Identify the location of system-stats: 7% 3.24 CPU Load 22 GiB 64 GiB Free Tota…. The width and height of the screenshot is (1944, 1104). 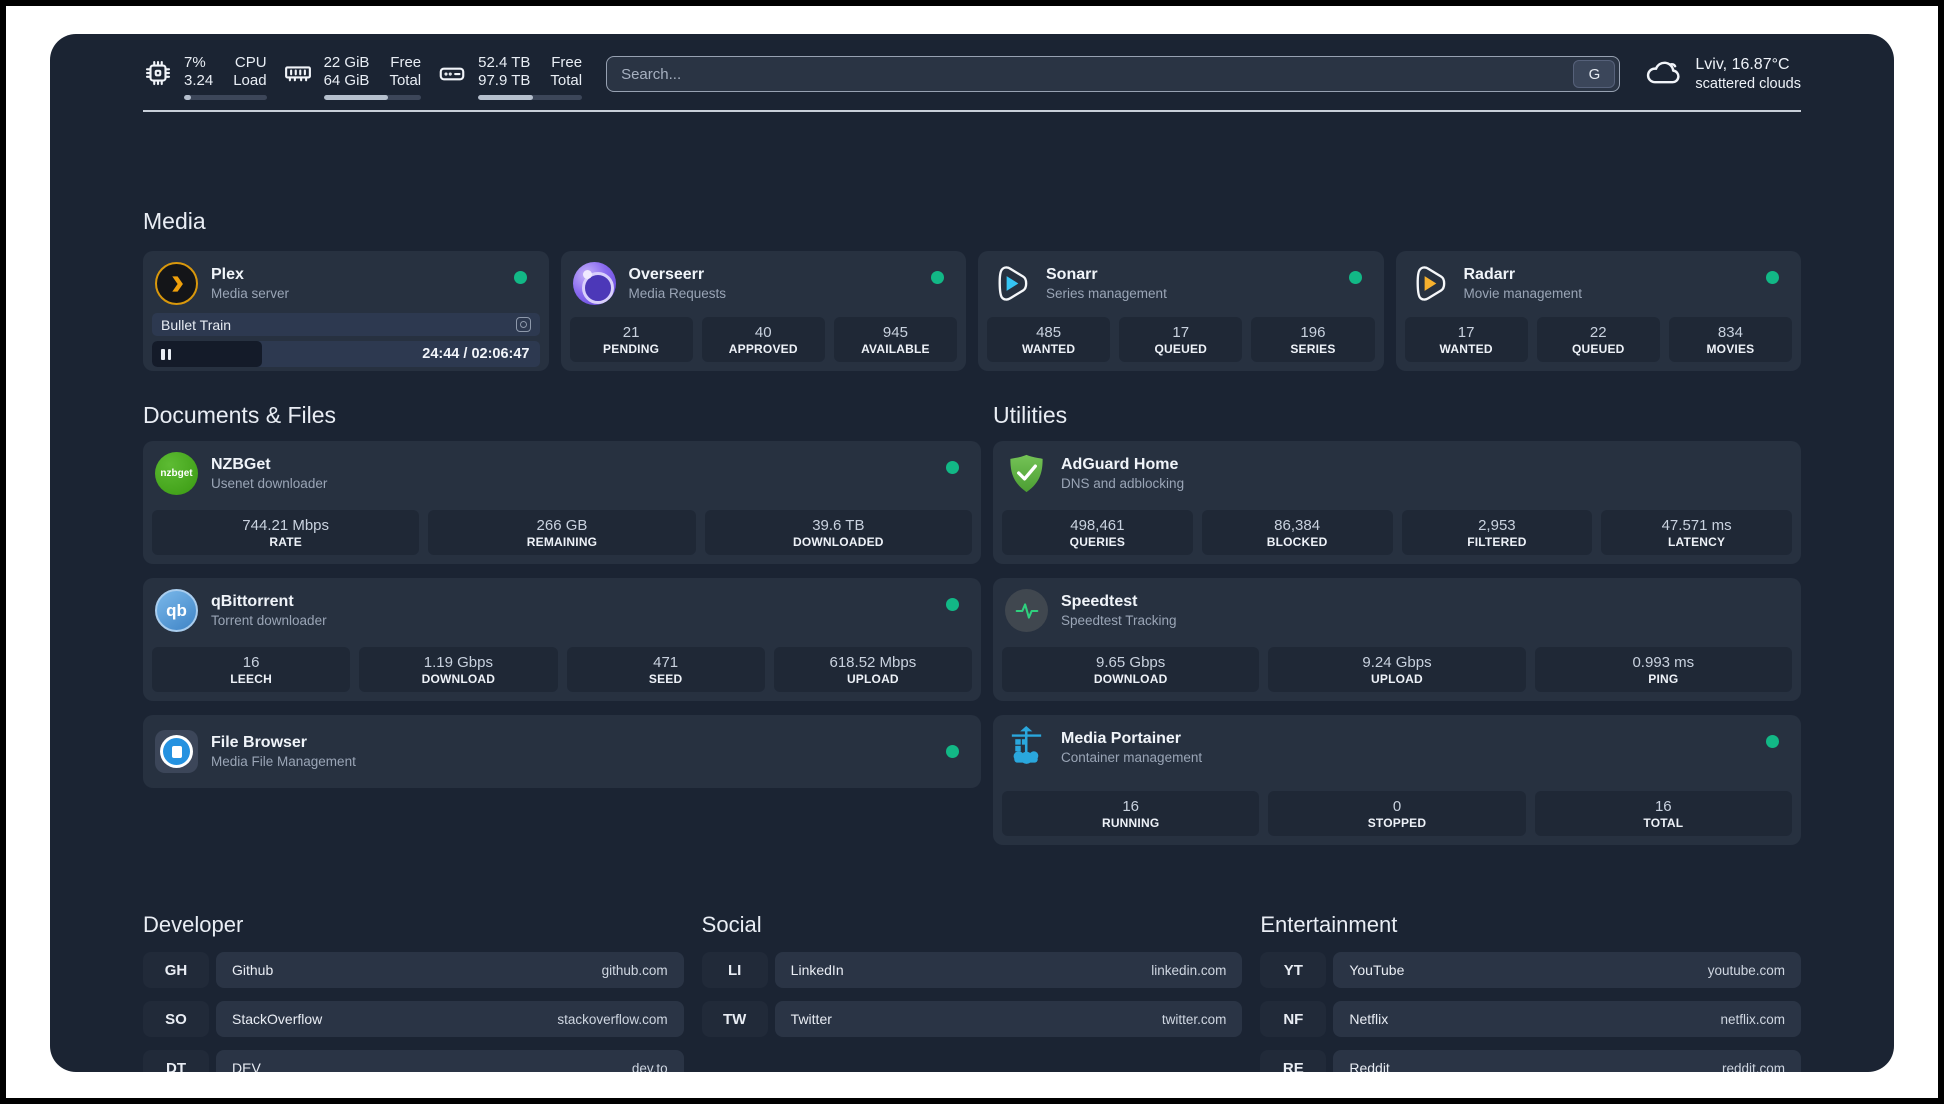
(363, 77).